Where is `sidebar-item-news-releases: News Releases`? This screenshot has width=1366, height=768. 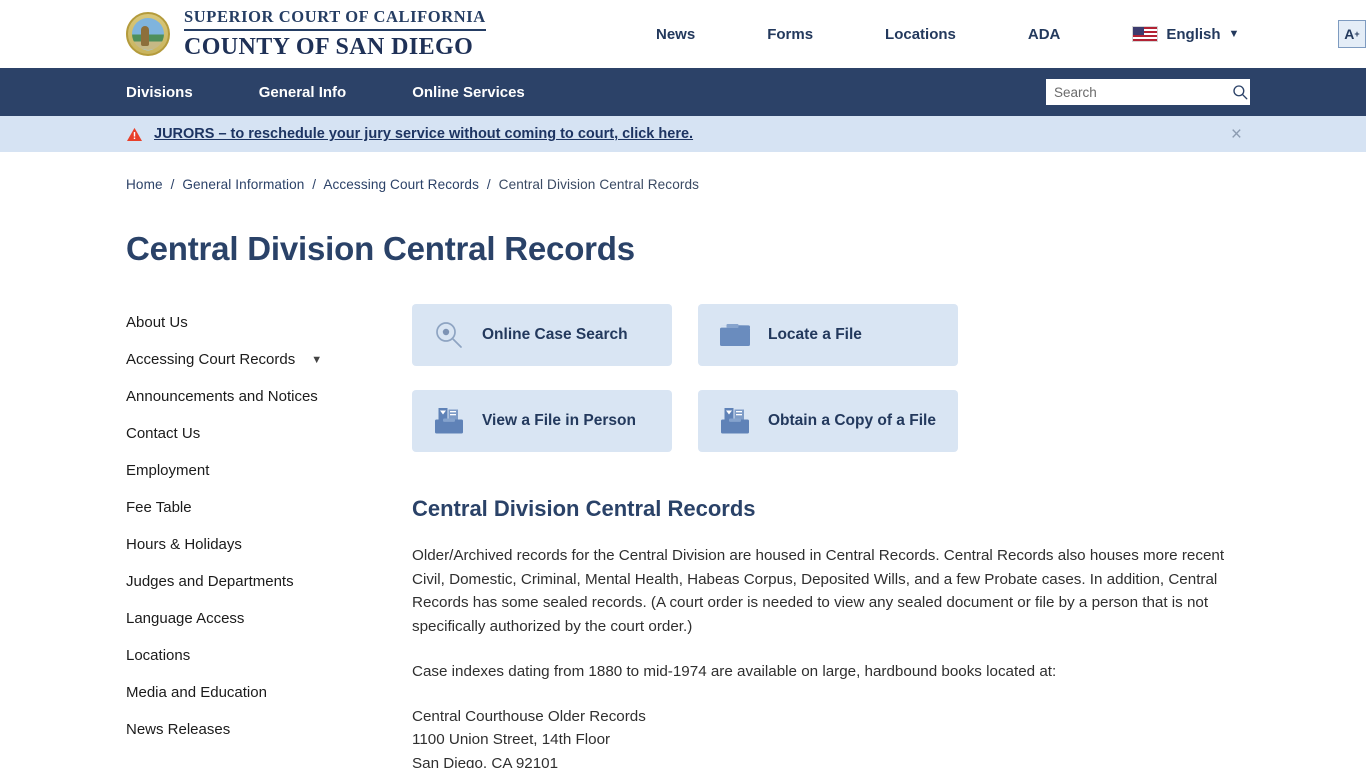
sidebar-item-news-releases: News Releases is located at coordinates (268, 729).